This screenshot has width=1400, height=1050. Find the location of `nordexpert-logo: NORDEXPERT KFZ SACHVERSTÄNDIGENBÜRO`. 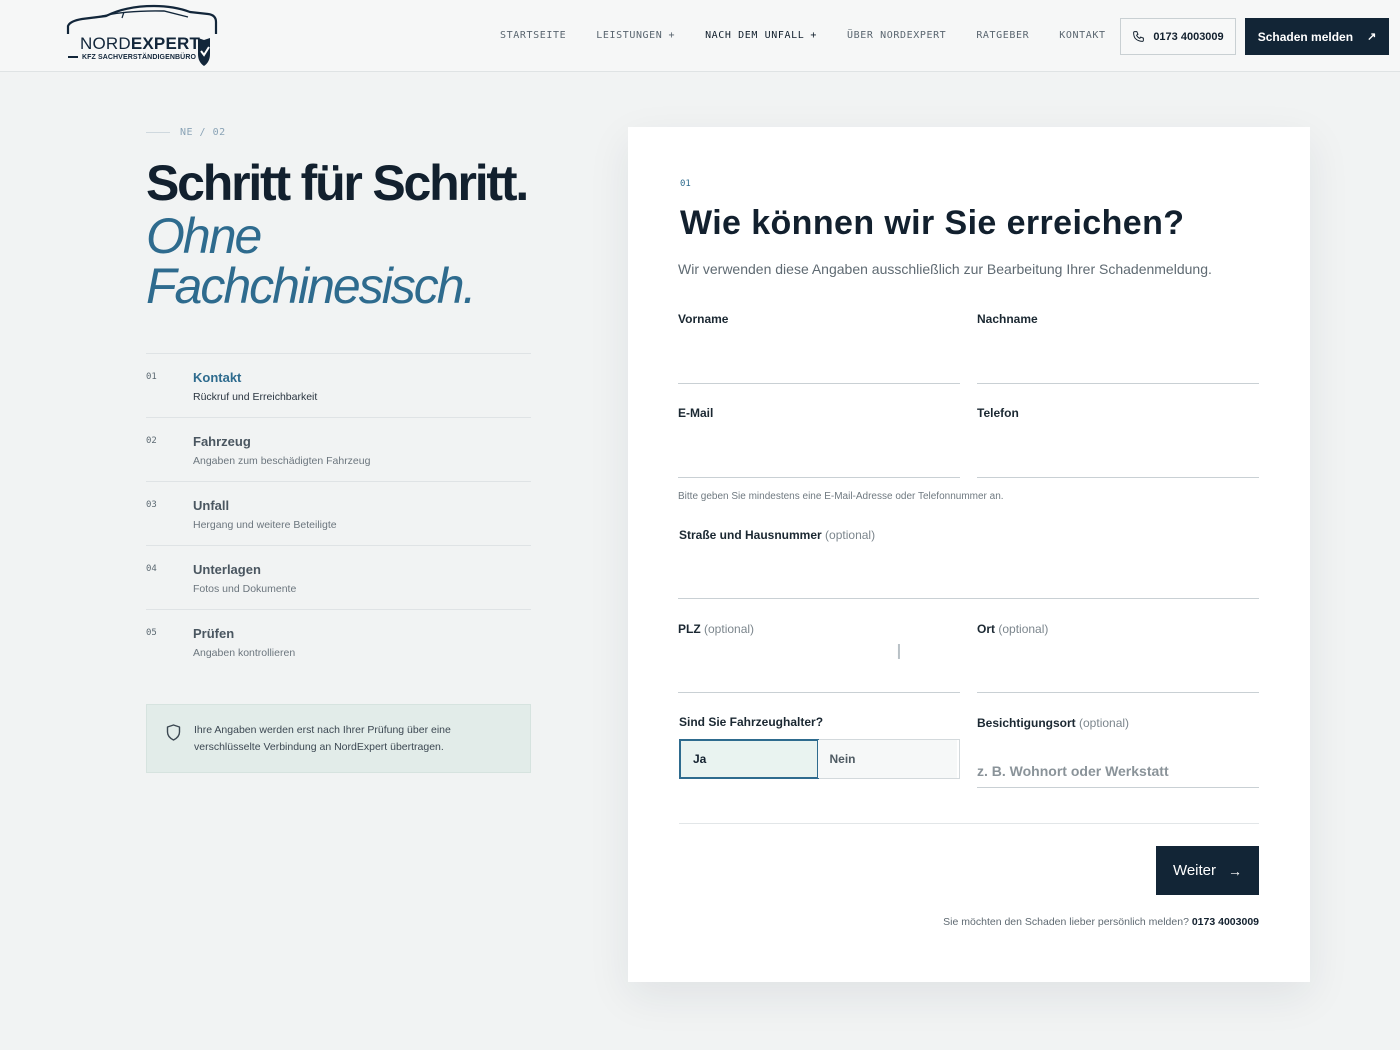

nordexpert-logo: NORDEXPERT KFZ SACHVERSTÄNDIGENBÜRO is located at coordinates (144, 37).